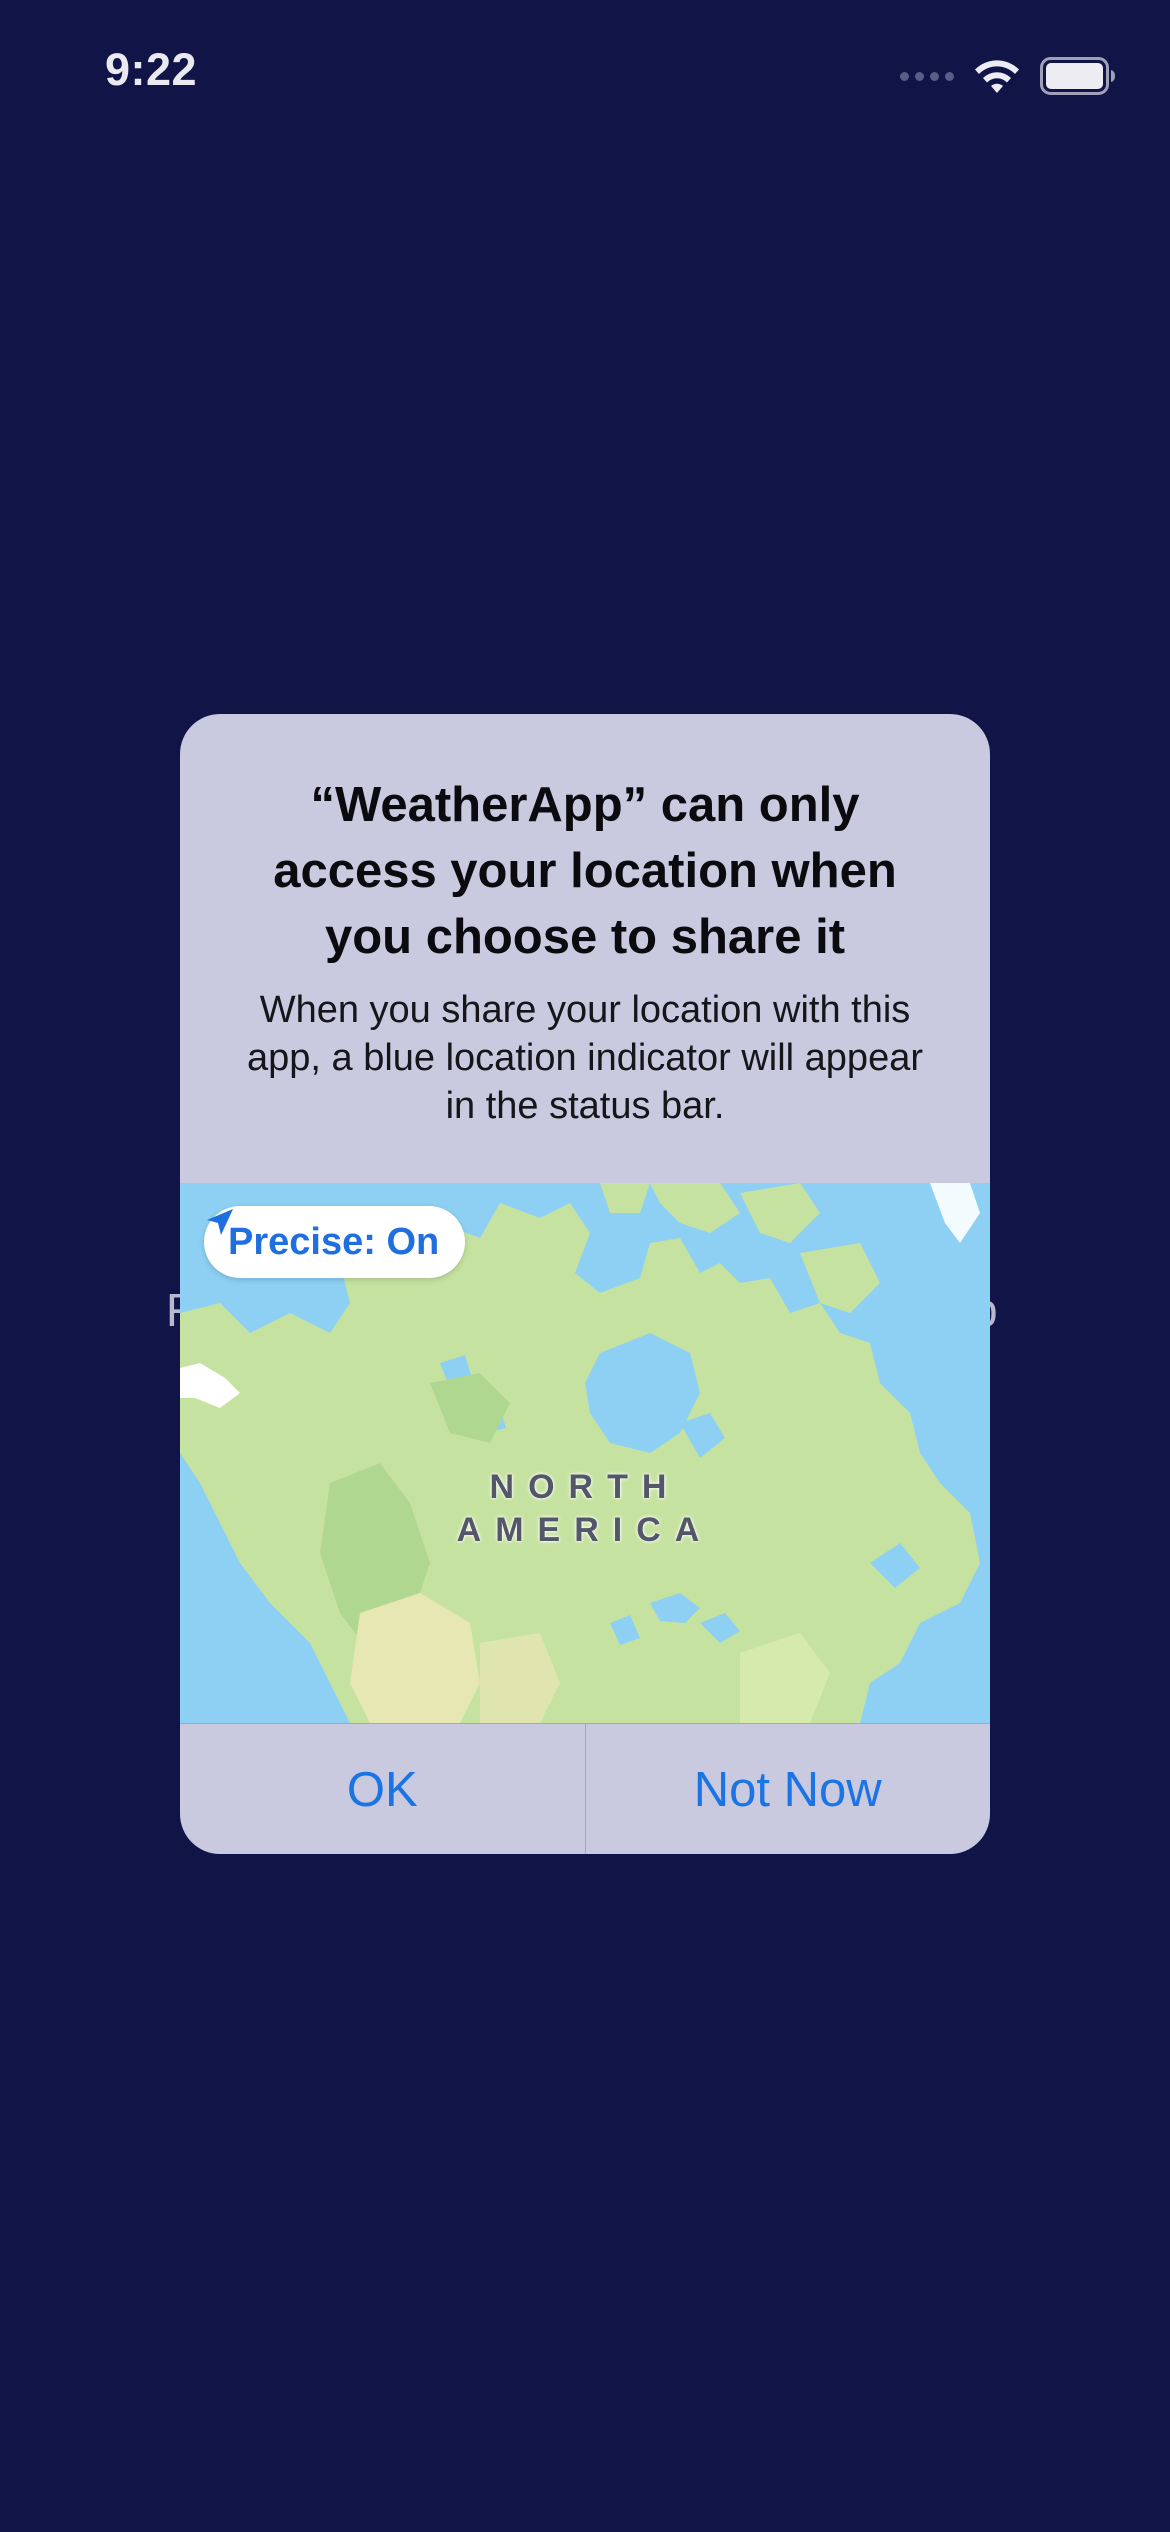 The height and width of the screenshot is (2532, 1170). Describe the element at coordinates (220, 1222) in the screenshot. I see `location-arrow-icon` at that location.